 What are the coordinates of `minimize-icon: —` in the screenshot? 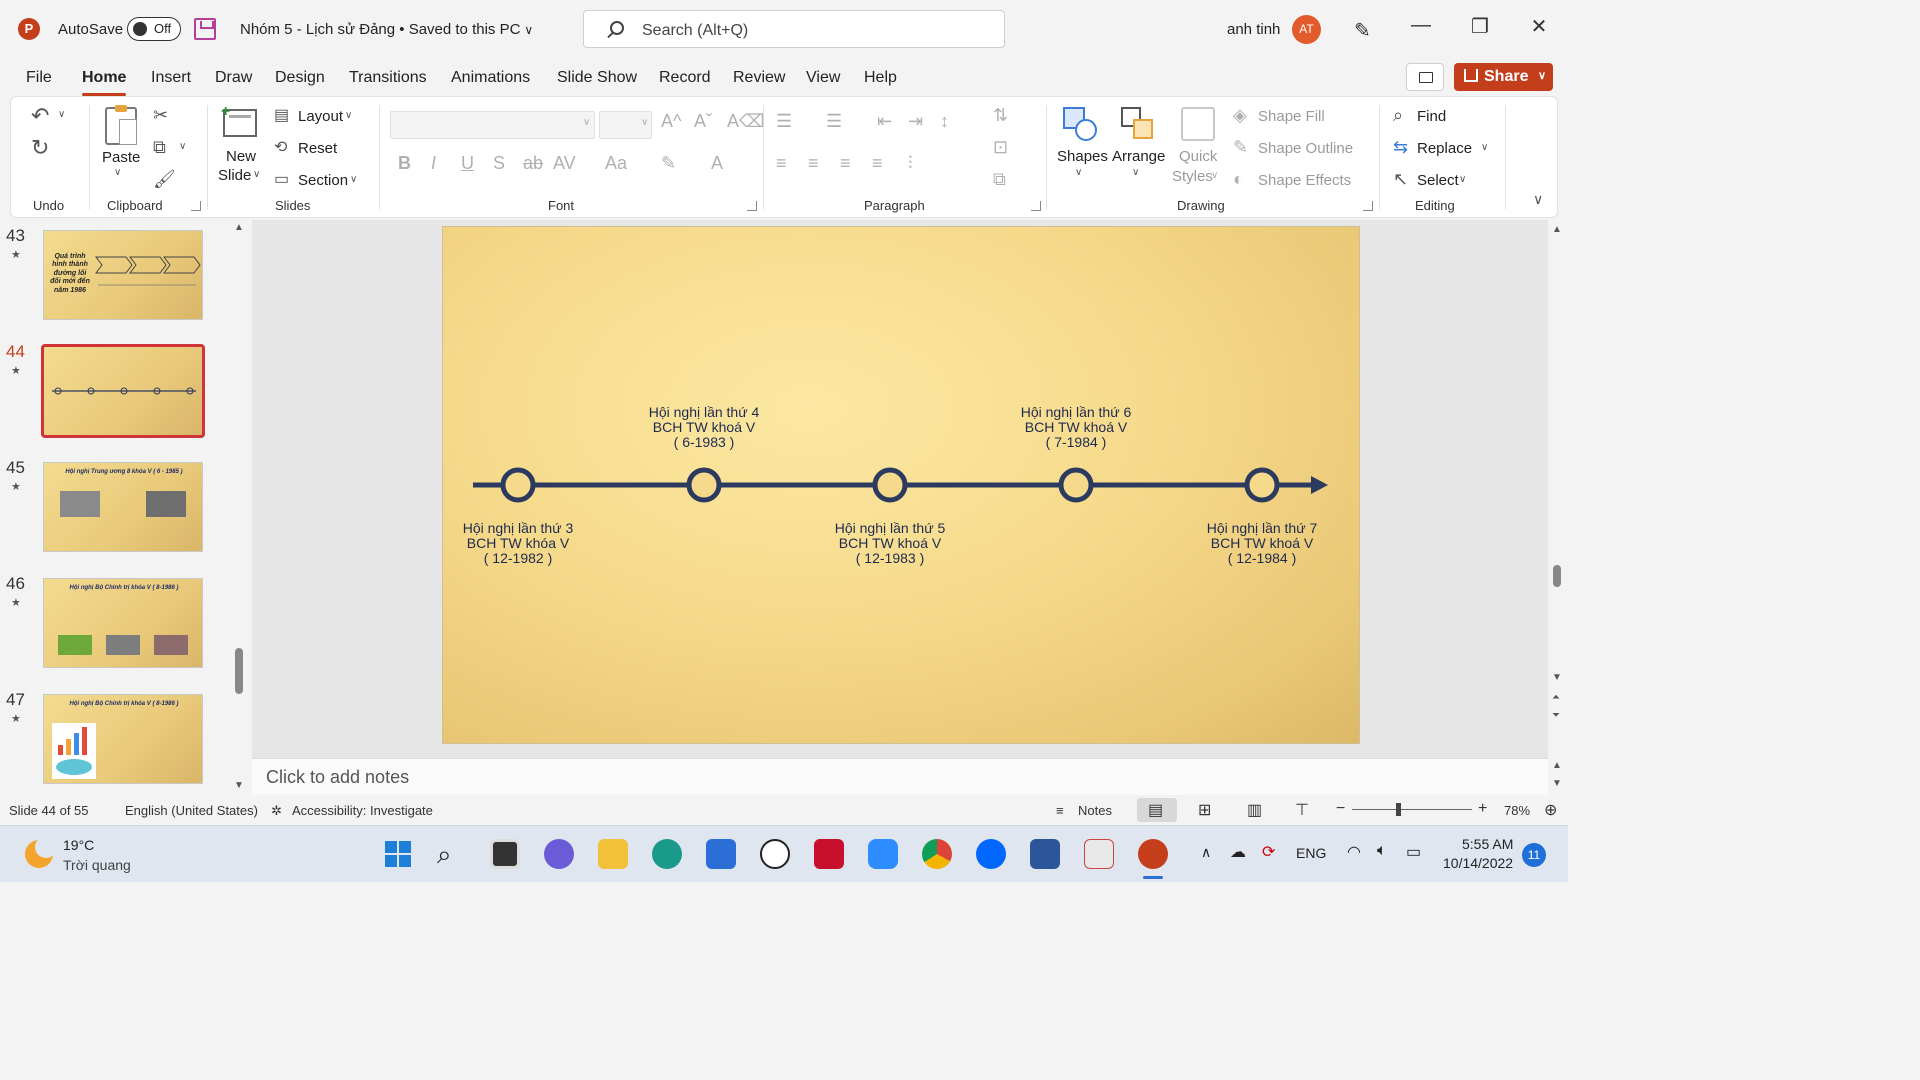 It's located at (1421, 25).